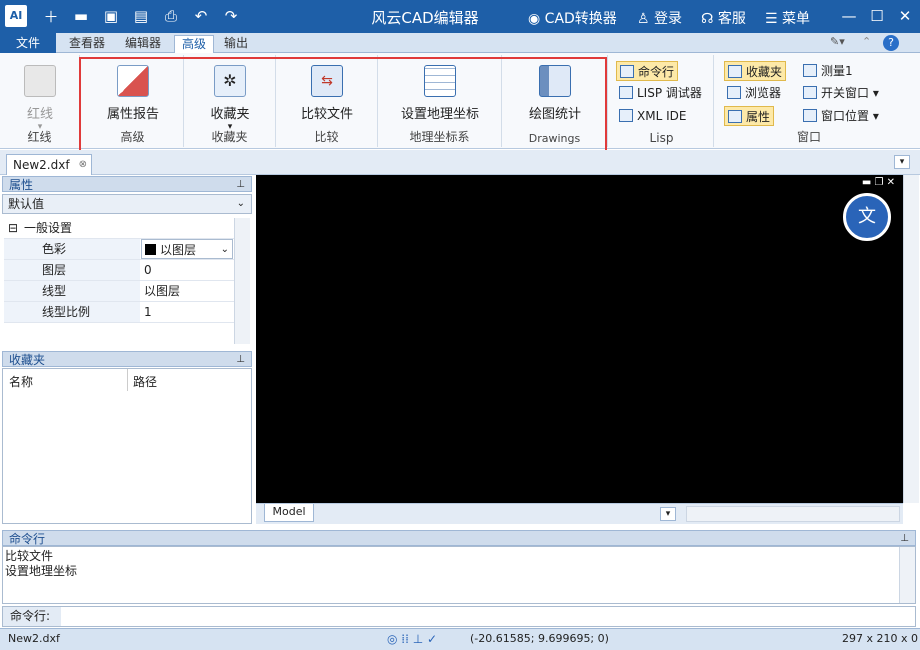  I want to click on xml-ide-button: XML IDE, so click(652, 116).